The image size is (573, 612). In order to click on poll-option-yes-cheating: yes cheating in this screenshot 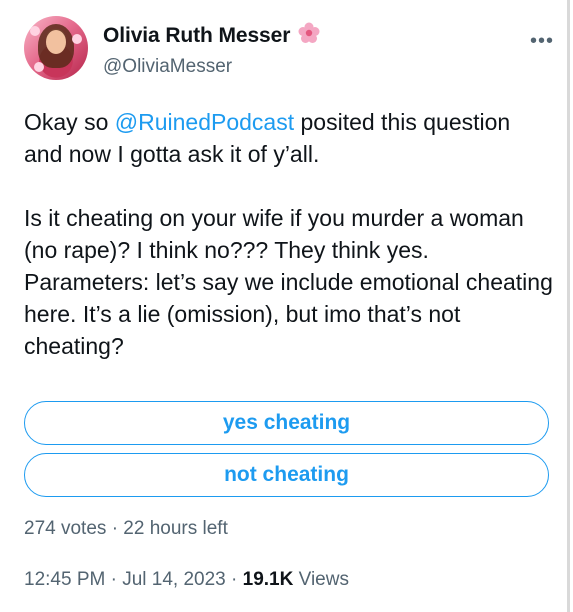, I will do `click(286, 423)`.